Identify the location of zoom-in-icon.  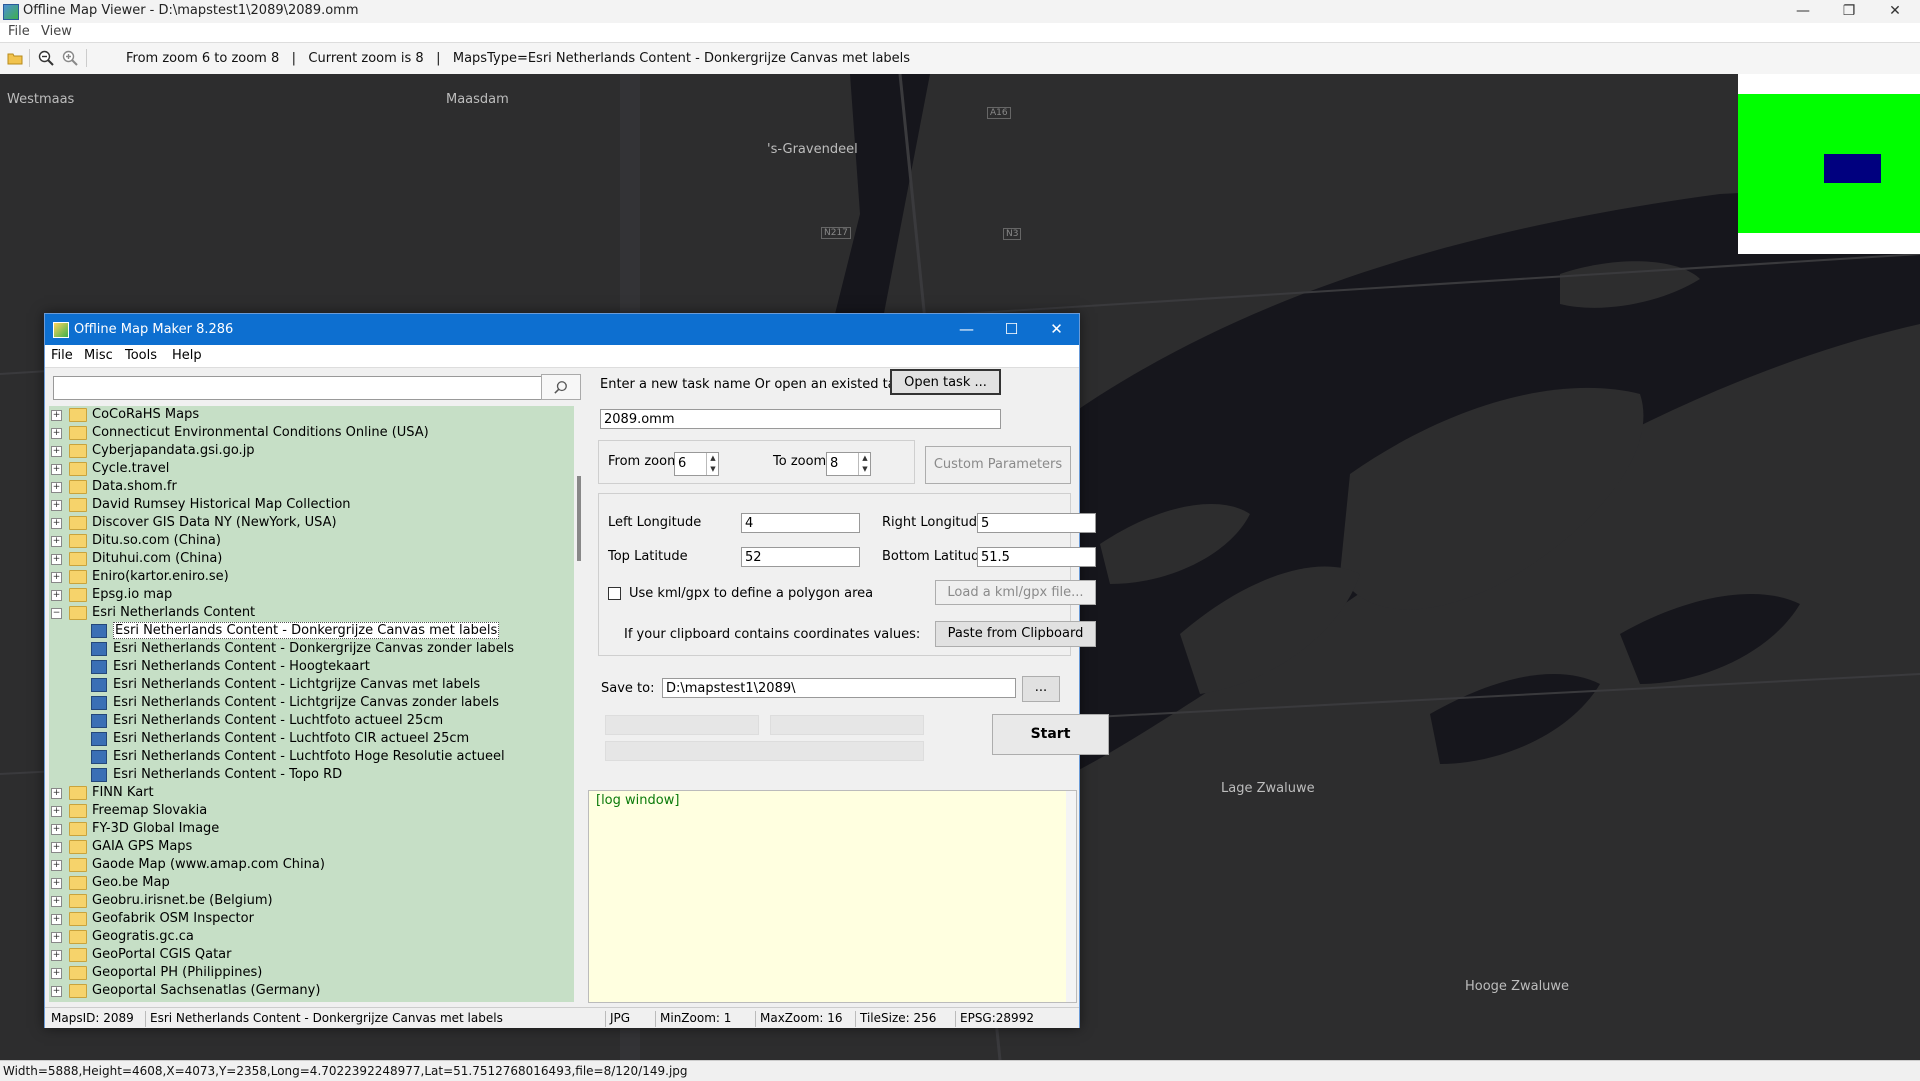
(70, 58).